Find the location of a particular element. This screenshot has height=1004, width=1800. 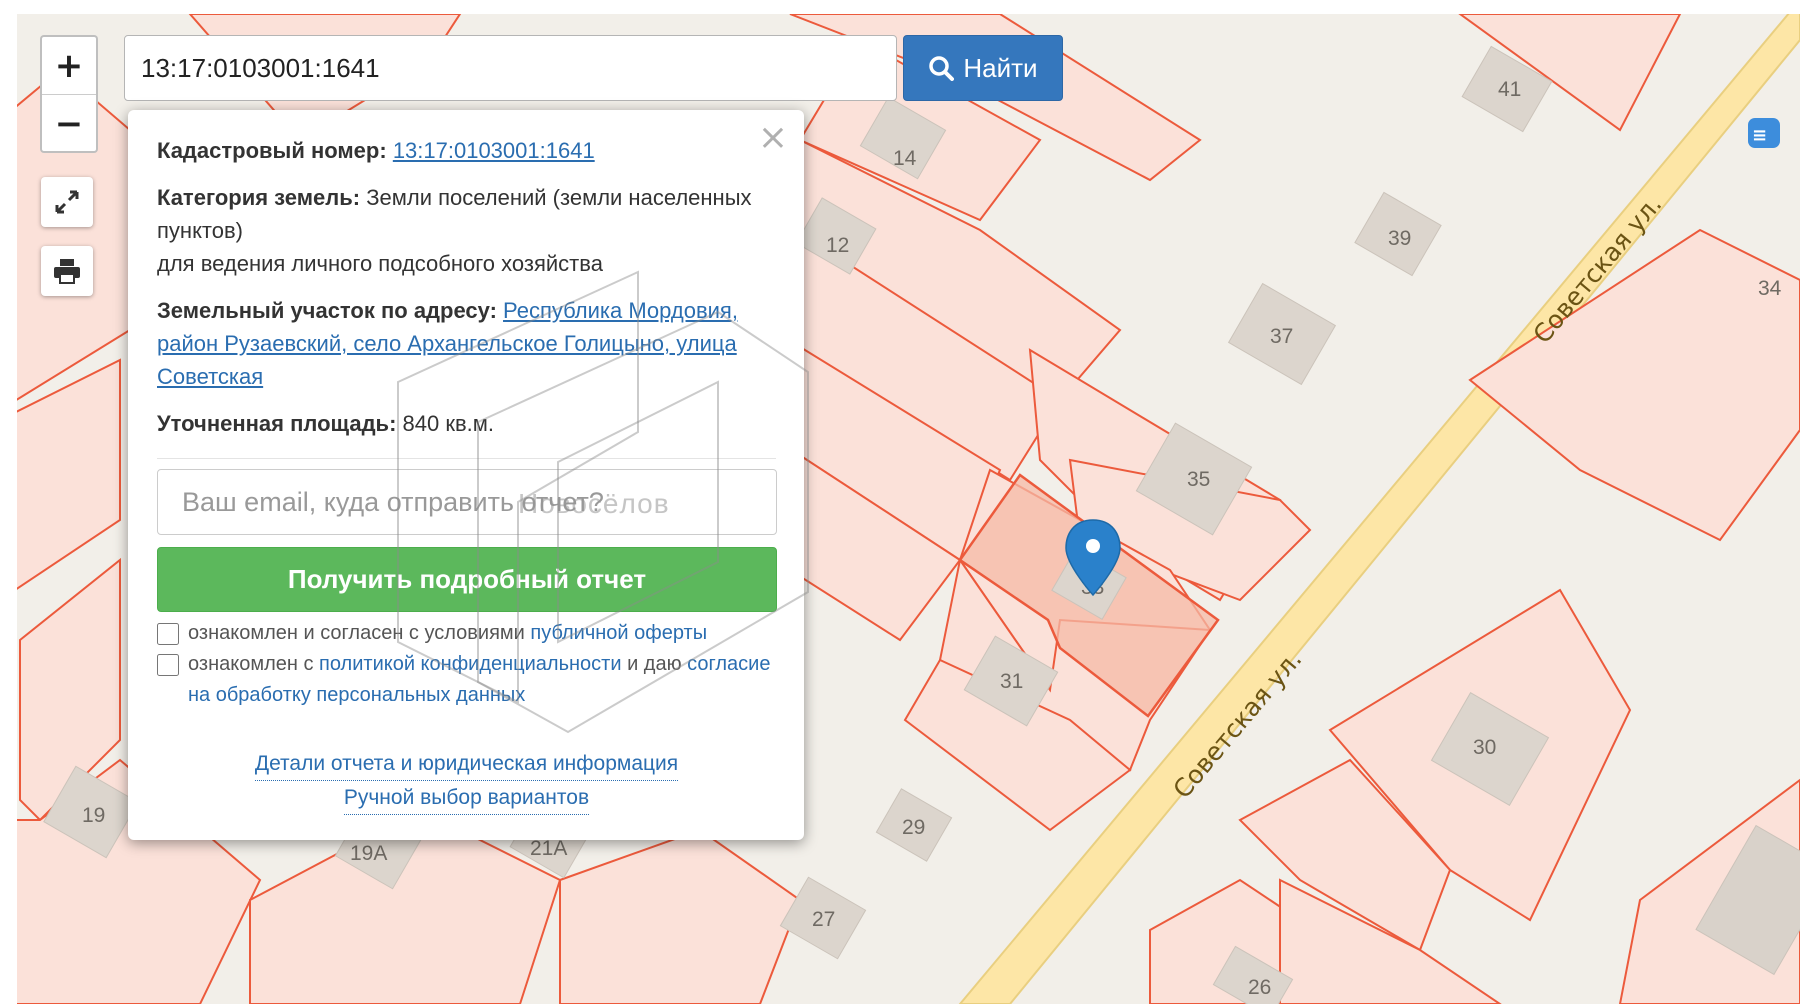

fullscreen-button is located at coordinates (67, 202).